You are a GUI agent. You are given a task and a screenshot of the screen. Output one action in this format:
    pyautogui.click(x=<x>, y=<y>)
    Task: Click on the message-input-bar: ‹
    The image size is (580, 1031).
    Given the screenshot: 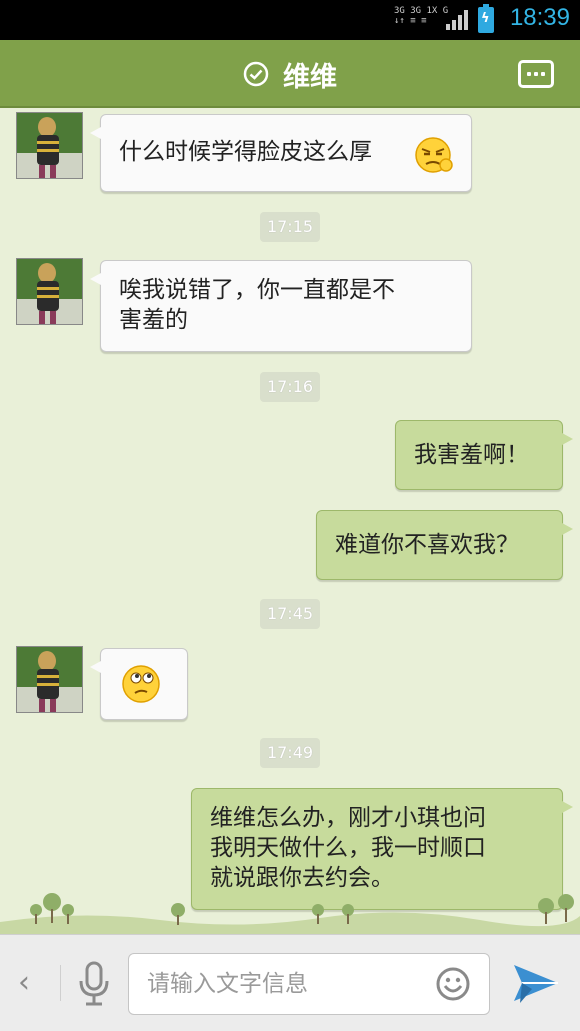 What is the action you would take?
    pyautogui.click(x=290, y=982)
    